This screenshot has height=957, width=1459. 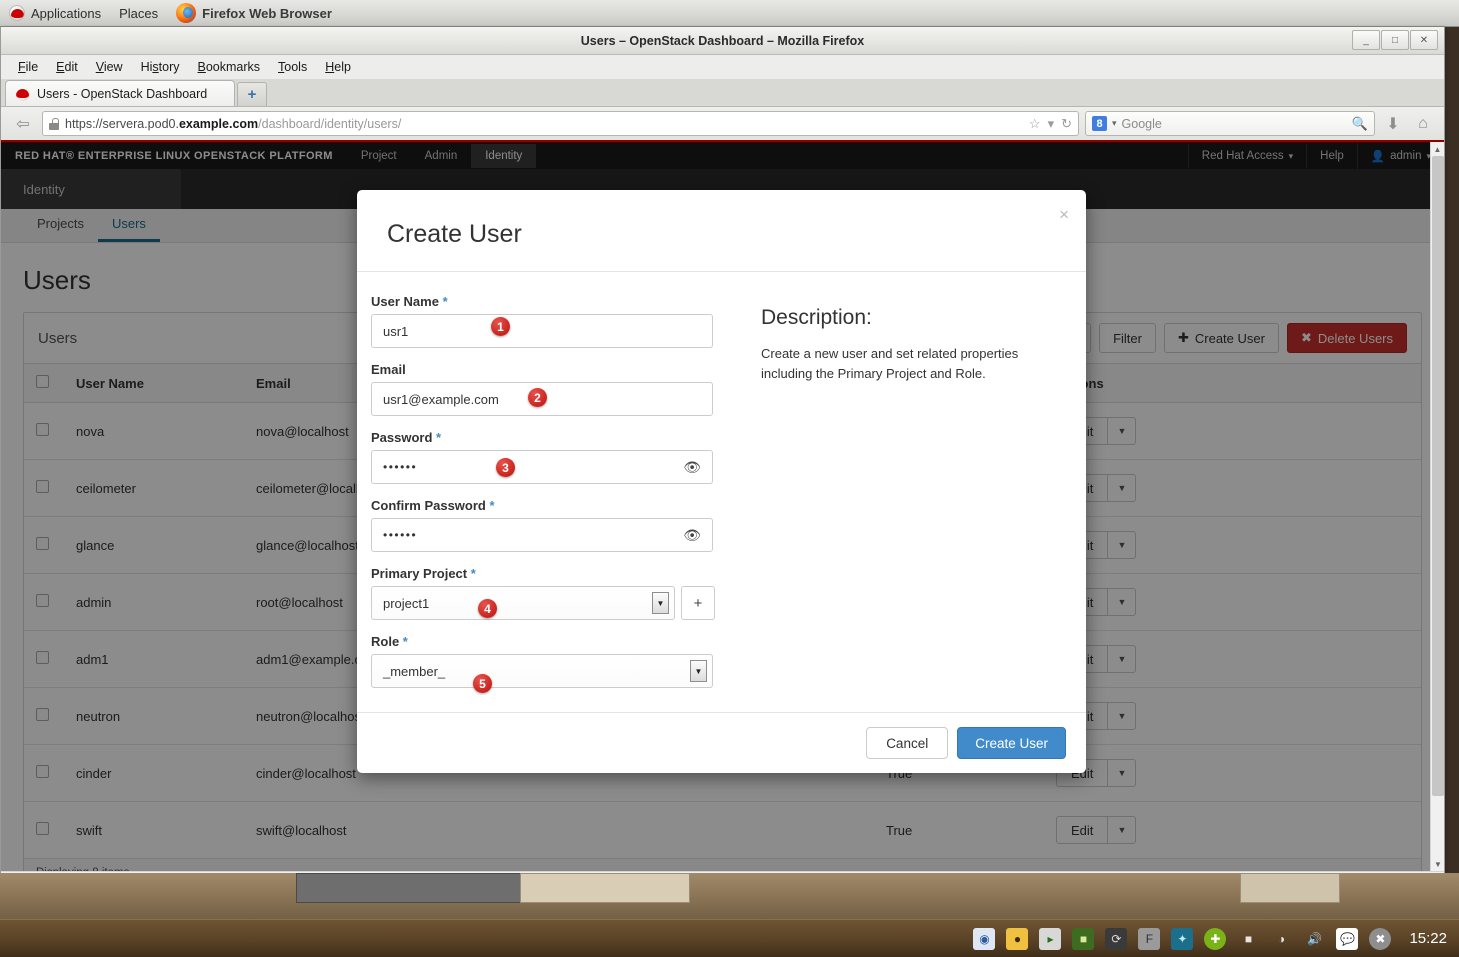 What do you see at coordinates (1017, 938) in the screenshot?
I see `pidgin-icon: ●` at bounding box center [1017, 938].